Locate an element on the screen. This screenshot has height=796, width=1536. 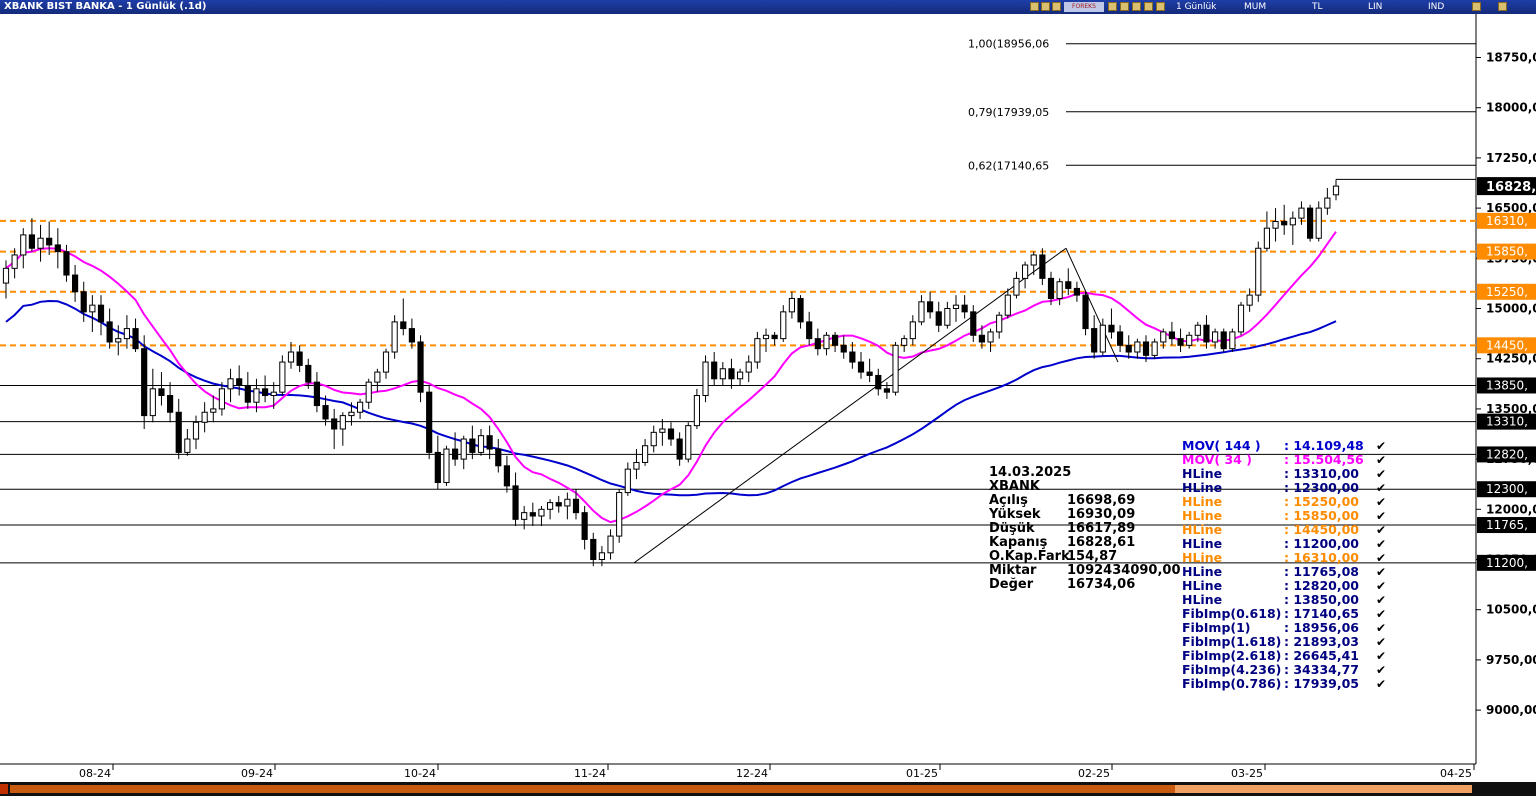
scroll-left-button is located at coordinates (4, 789).